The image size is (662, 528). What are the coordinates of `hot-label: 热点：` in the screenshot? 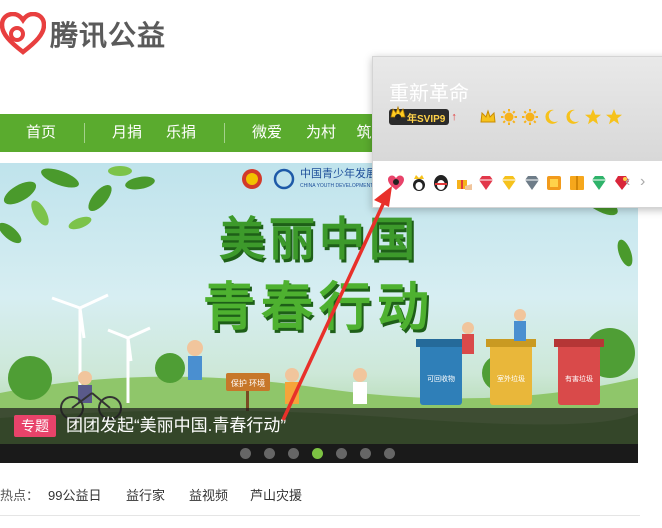 It's located at (20, 495).